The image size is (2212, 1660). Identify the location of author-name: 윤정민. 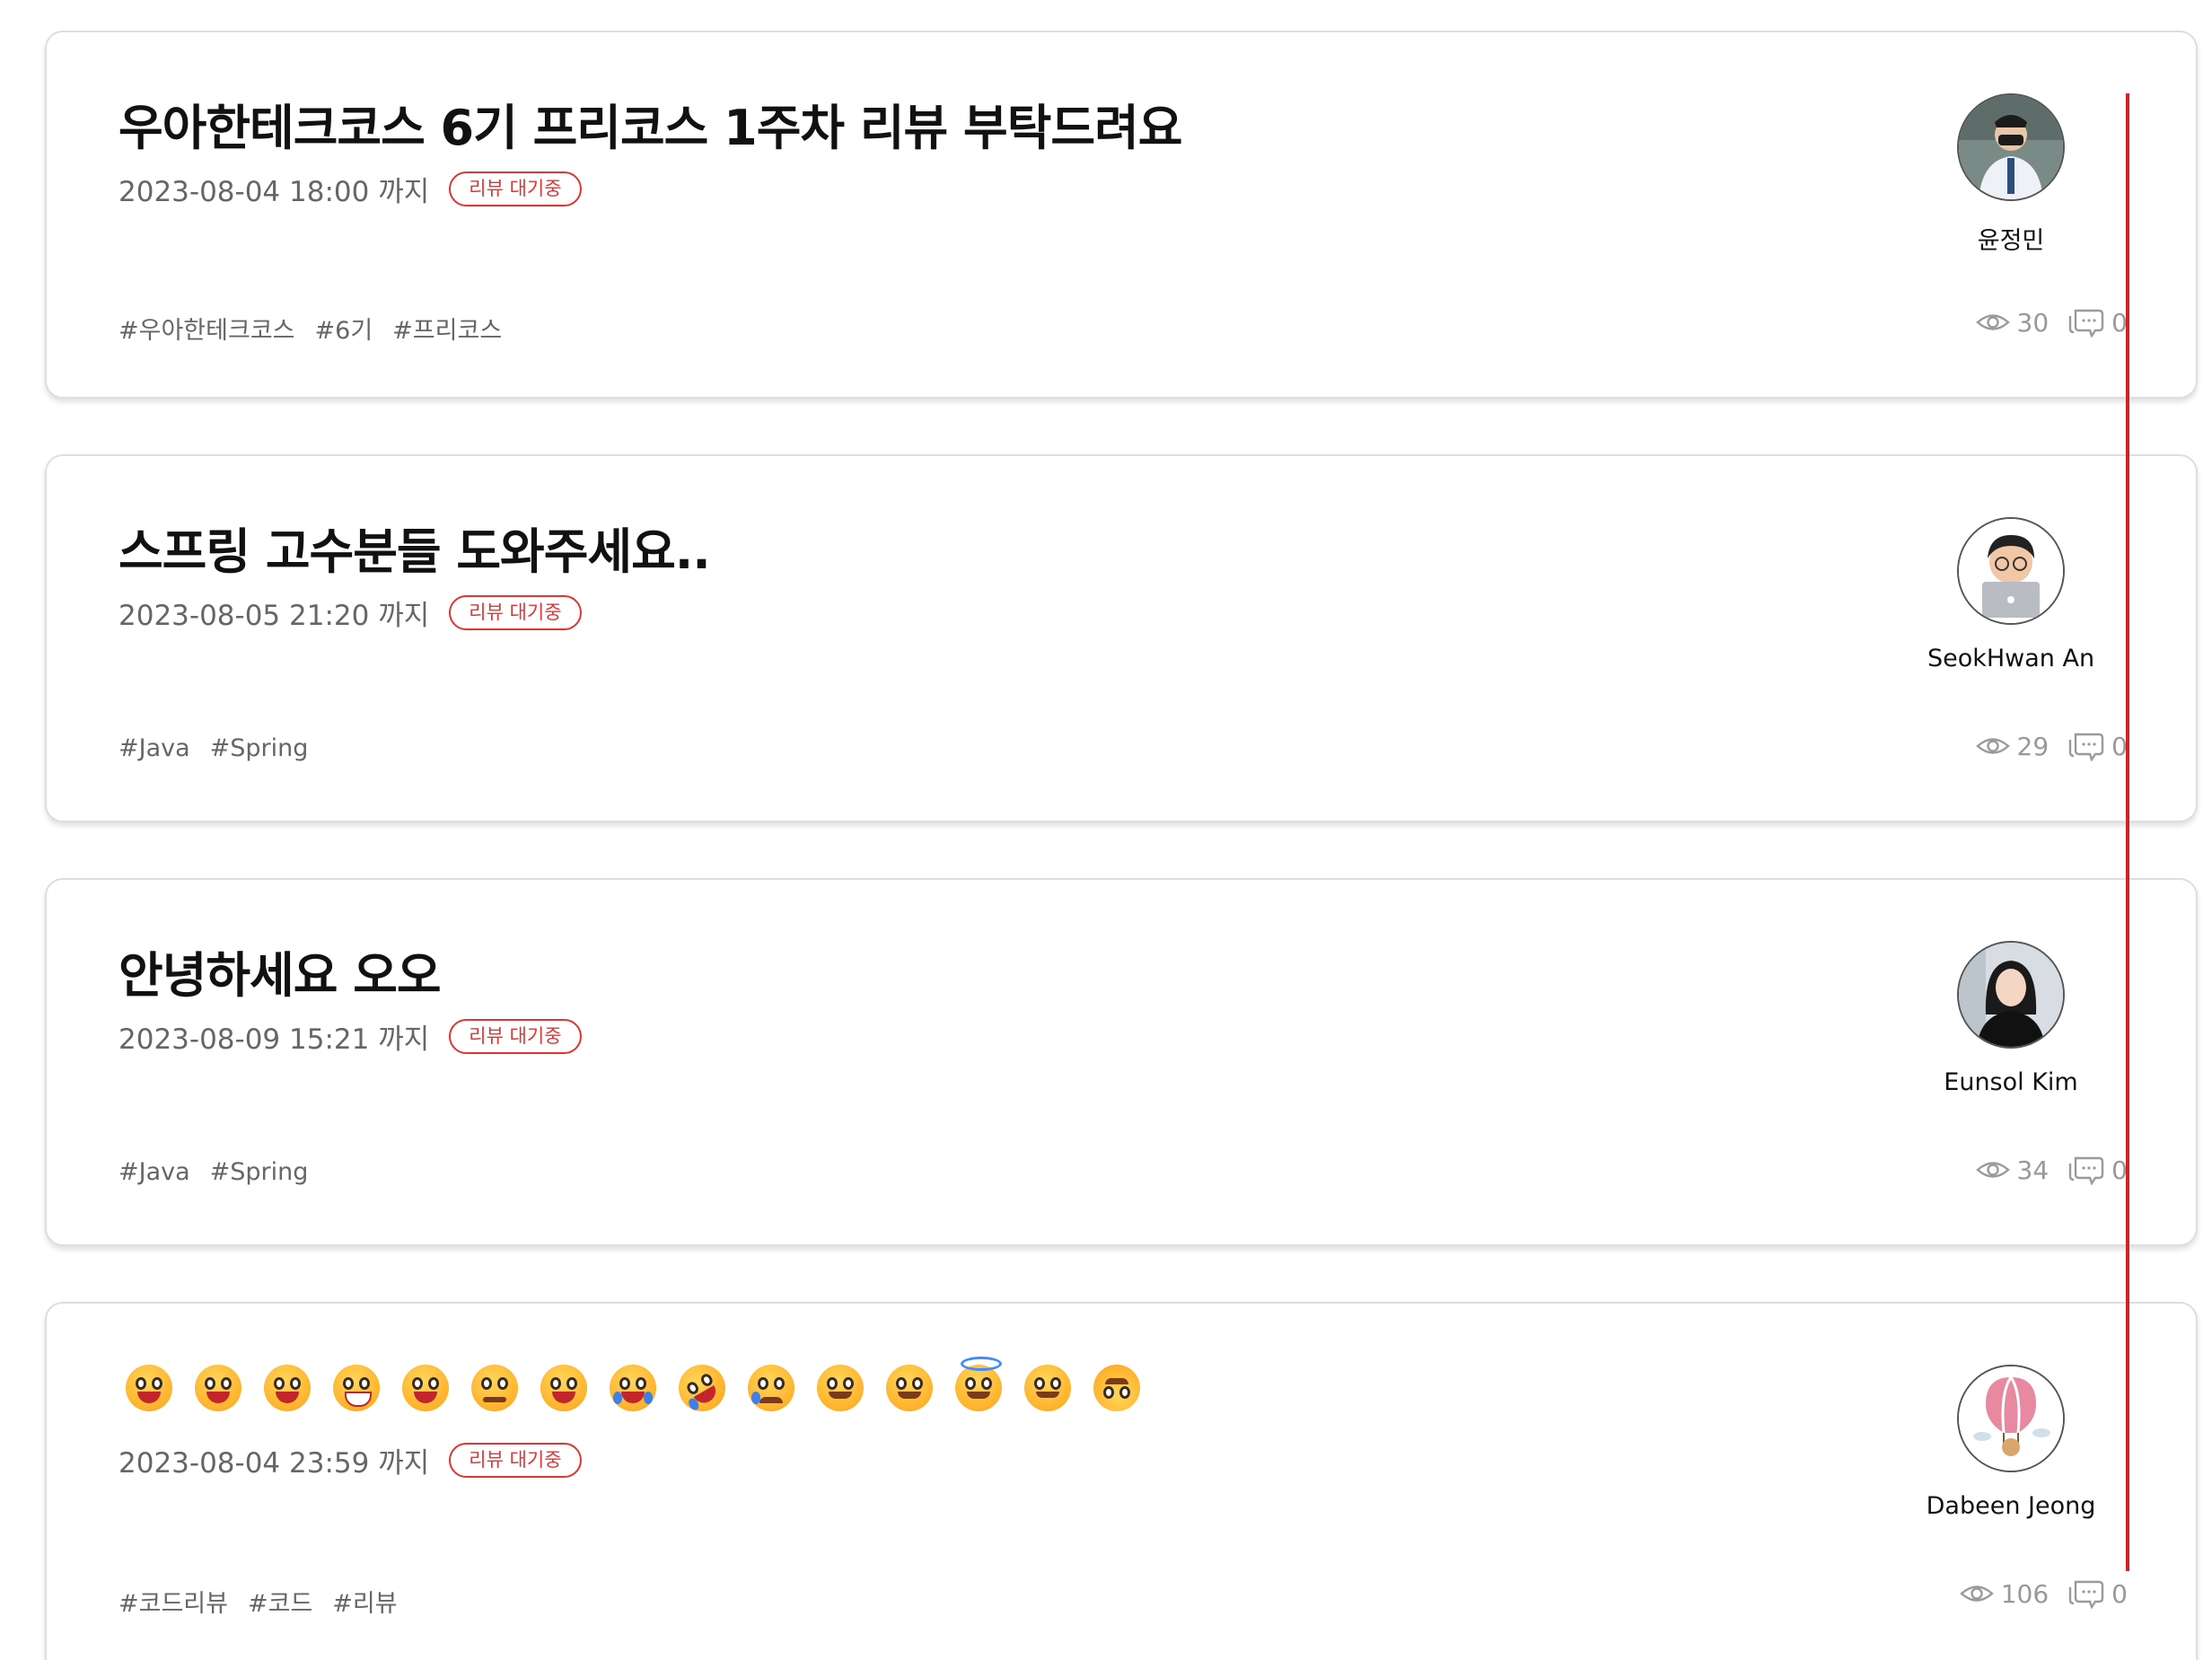
(2011, 238).